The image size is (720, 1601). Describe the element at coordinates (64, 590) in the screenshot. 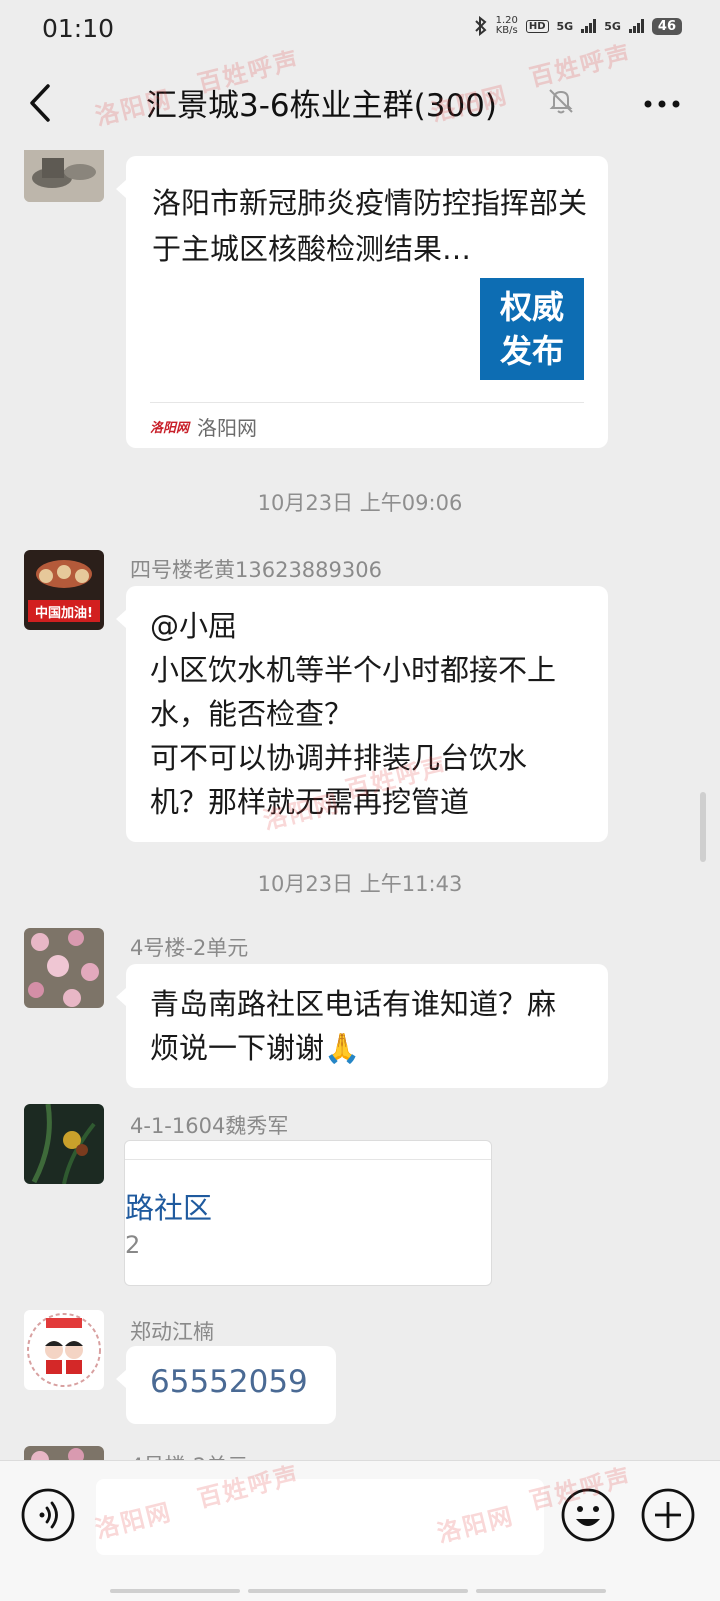

I see `avatar: 中国加油!` at that location.